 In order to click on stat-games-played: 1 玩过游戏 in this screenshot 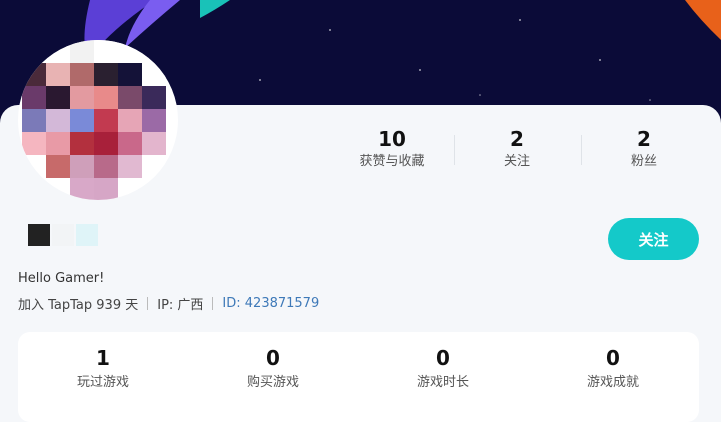, I will do `click(103, 369)`.